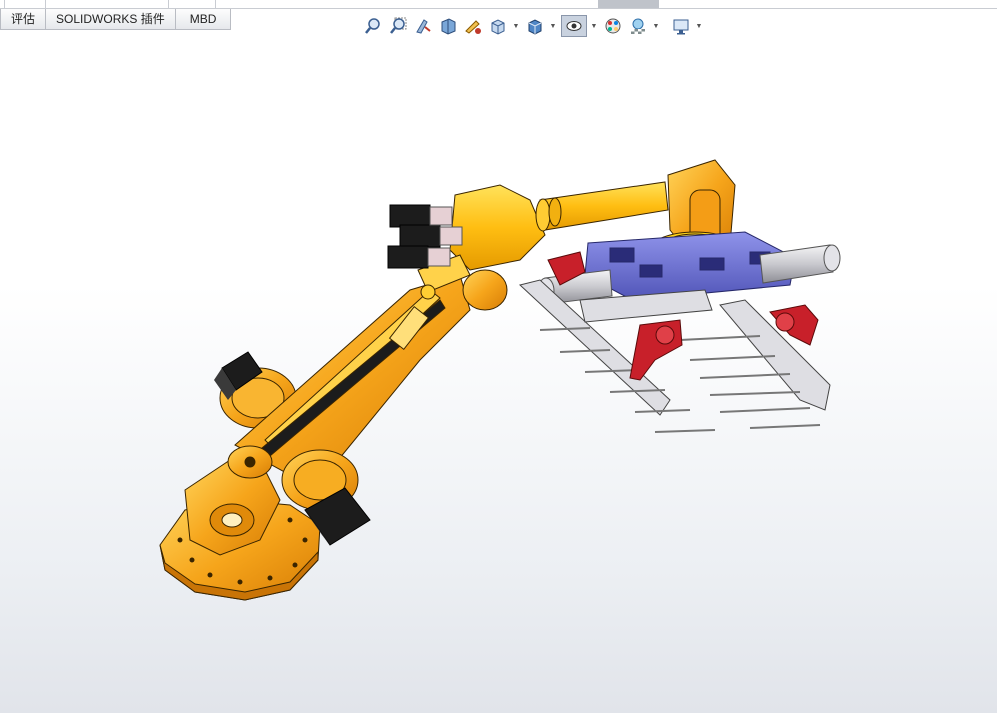  What do you see at coordinates (498, 4) in the screenshot?
I see `top-rule` at bounding box center [498, 4].